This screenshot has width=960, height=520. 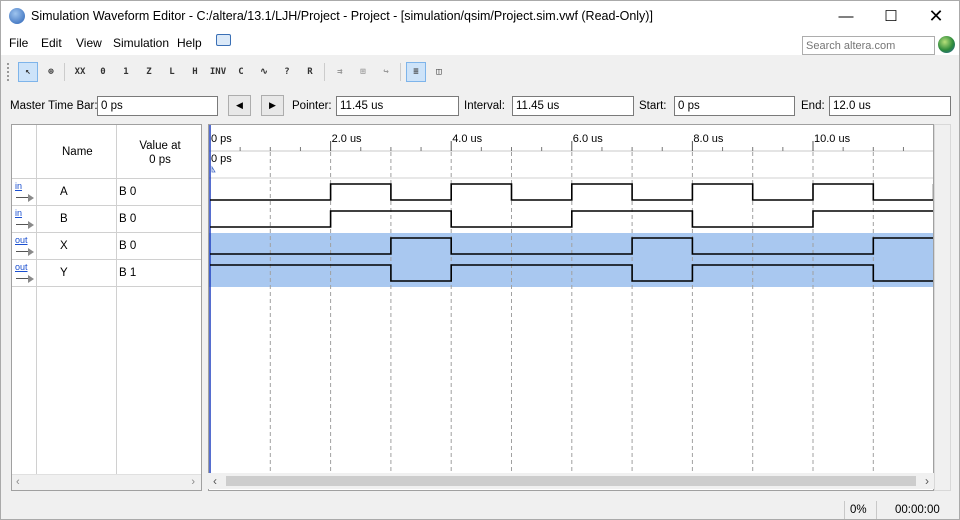 I want to click on ruler-tick-label: 10.0 us, so click(x=832, y=139).